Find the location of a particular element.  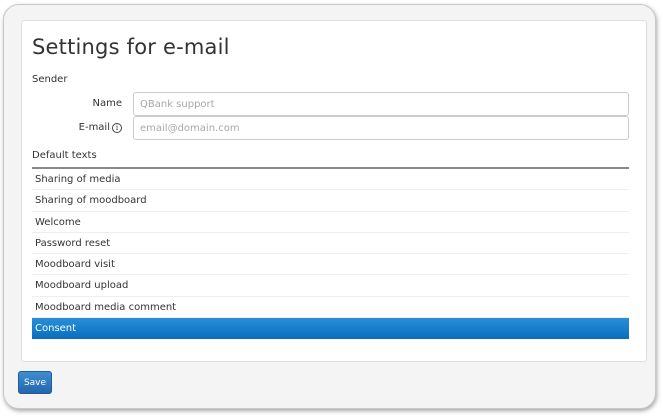

sender-section-label: Sender is located at coordinates (50, 79).